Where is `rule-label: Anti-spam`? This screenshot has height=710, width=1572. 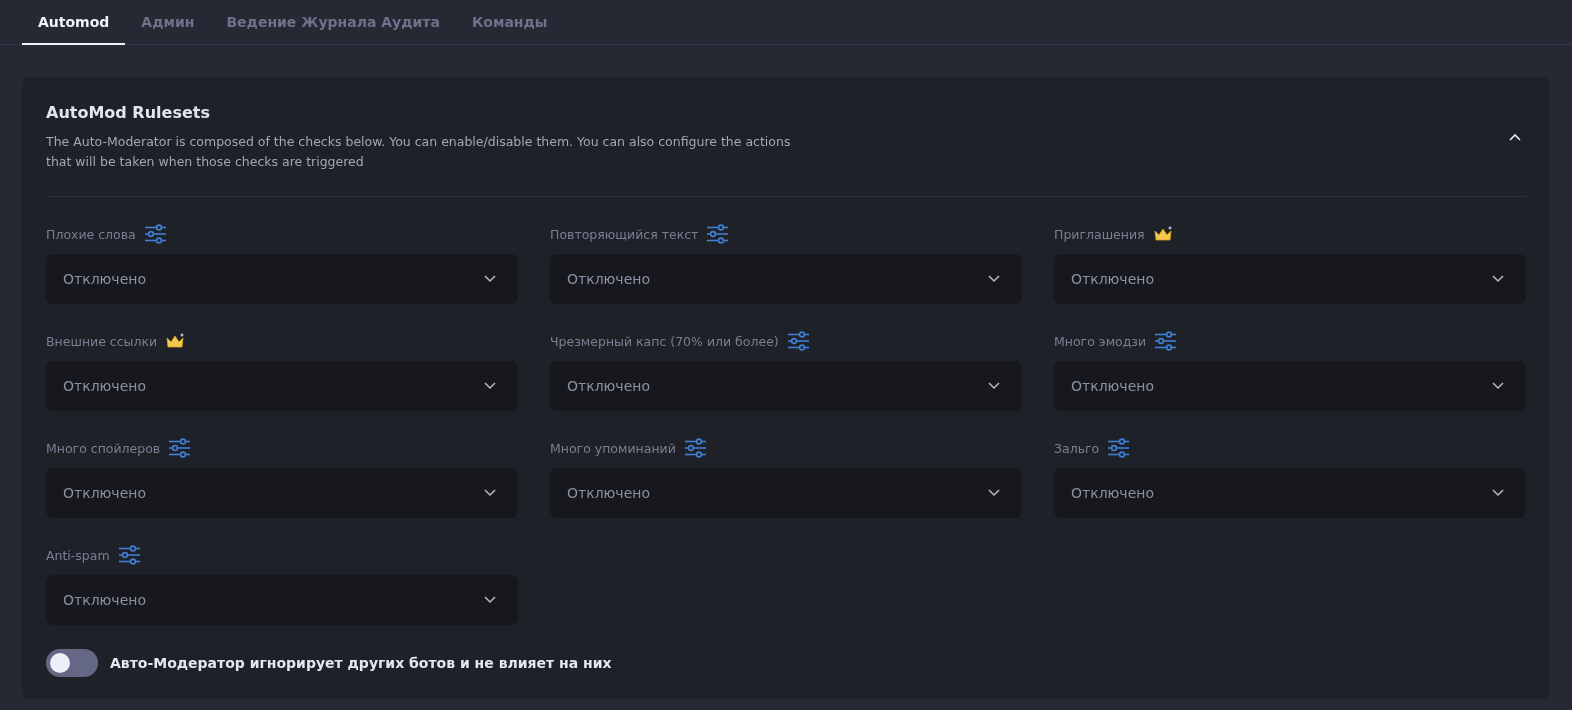
rule-label: Anti-spam is located at coordinates (78, 555).